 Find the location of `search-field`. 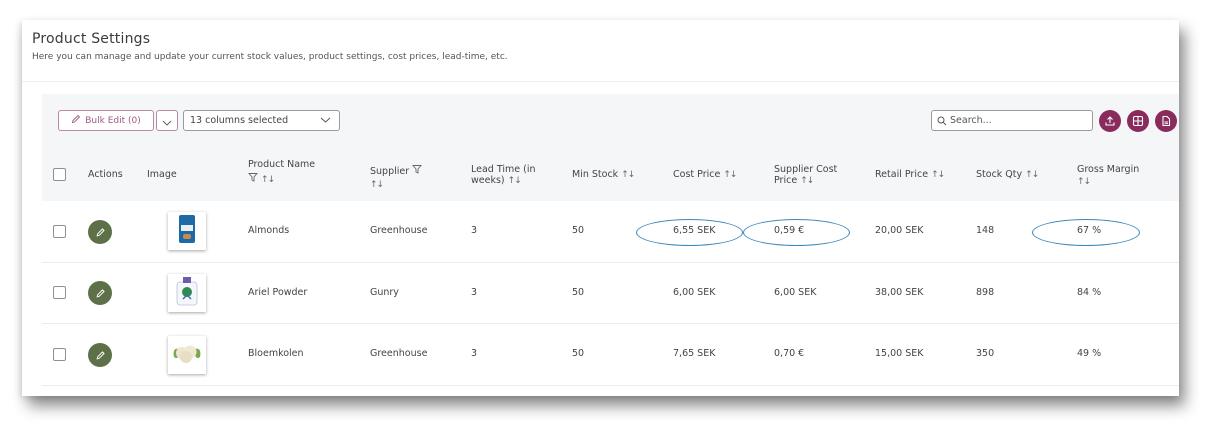

search-field is located at coordinates (1012, 120).